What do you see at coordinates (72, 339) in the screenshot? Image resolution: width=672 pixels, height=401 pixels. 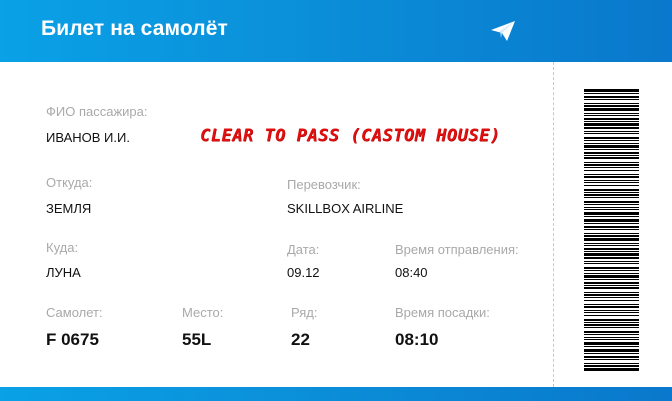 I see `plane-value: F 0675` at bounding box center [72, 339].